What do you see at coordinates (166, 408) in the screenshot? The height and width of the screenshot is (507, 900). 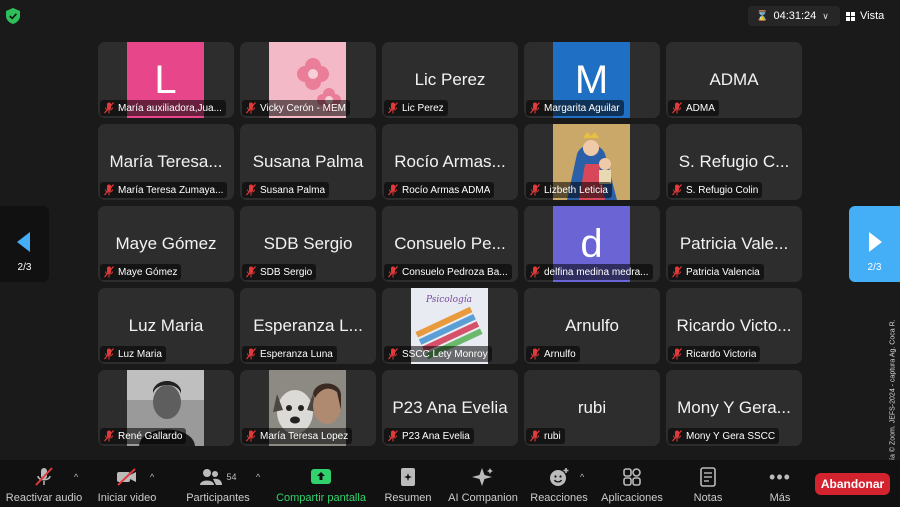 I see `participant-tile-rene-gallardo: René Gallardo` at bounding box center [166, 408].